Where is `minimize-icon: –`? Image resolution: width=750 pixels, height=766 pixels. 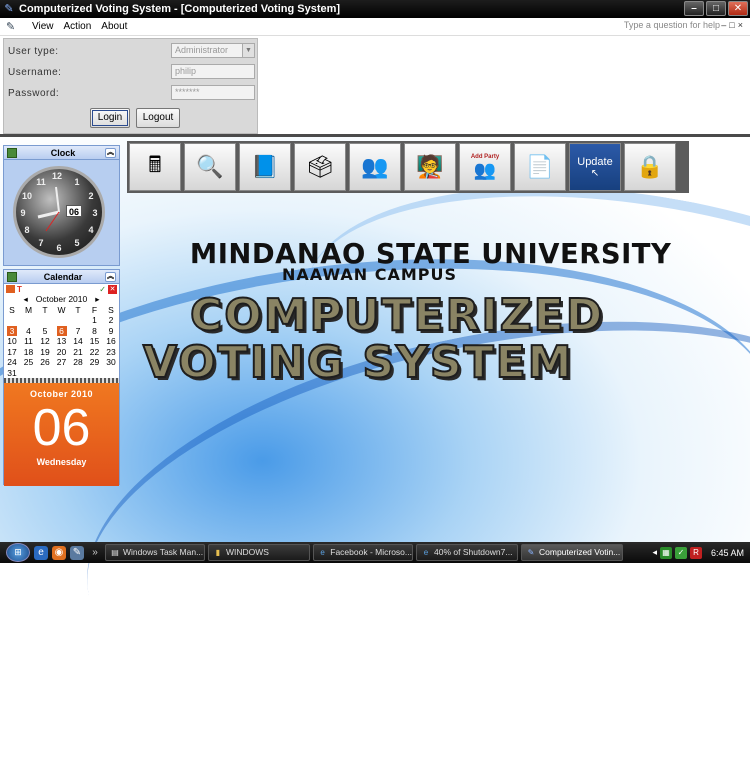
minimize-icon: – is located at coordinates (694, 8).